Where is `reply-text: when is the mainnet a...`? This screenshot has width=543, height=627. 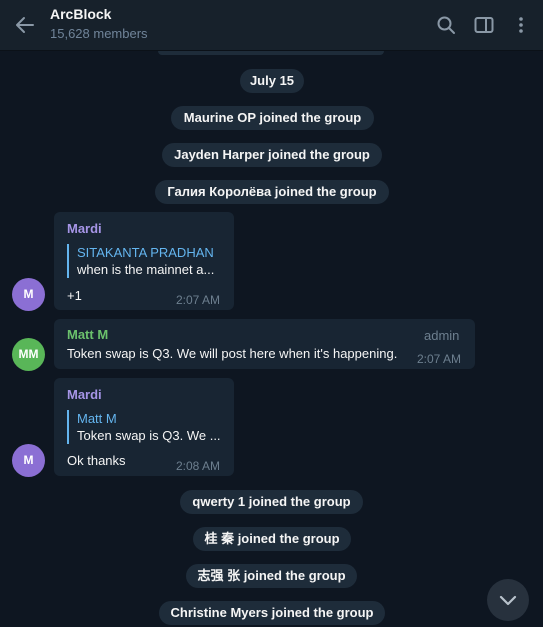 reply-text: when is the mainnet a... is located at coordinates (146, 269).